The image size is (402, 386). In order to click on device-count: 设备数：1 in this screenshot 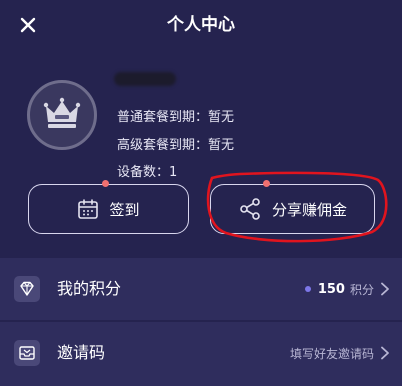, I will do `click(147, 172)`.